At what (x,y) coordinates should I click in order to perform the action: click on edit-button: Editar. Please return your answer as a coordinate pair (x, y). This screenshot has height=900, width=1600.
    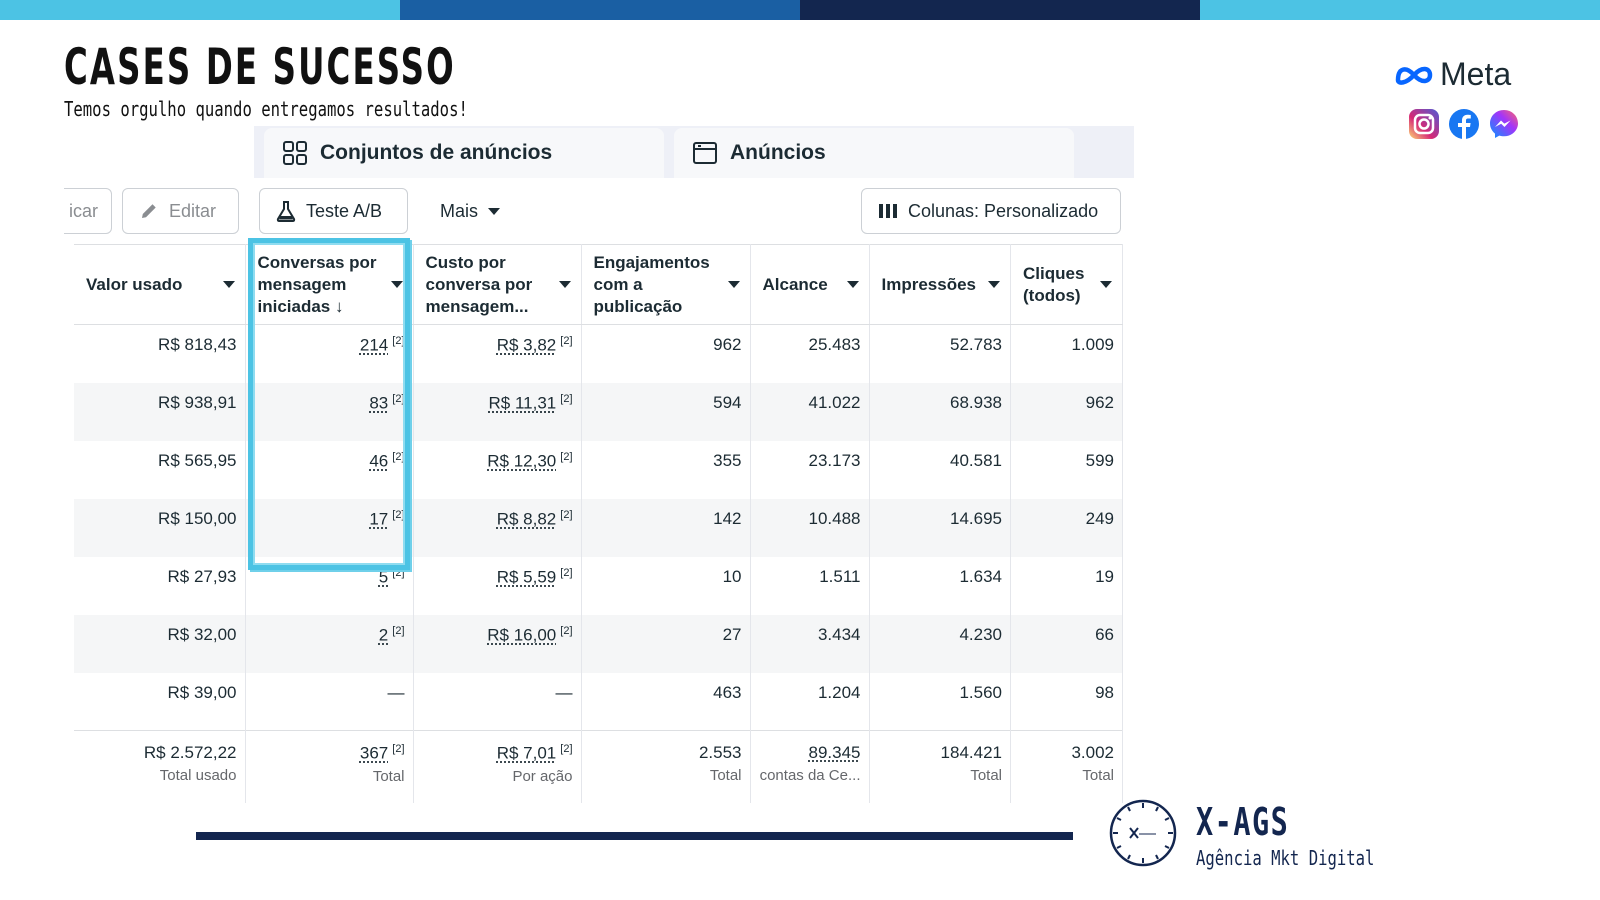
    Looking at the image, I should click on (180, 211).